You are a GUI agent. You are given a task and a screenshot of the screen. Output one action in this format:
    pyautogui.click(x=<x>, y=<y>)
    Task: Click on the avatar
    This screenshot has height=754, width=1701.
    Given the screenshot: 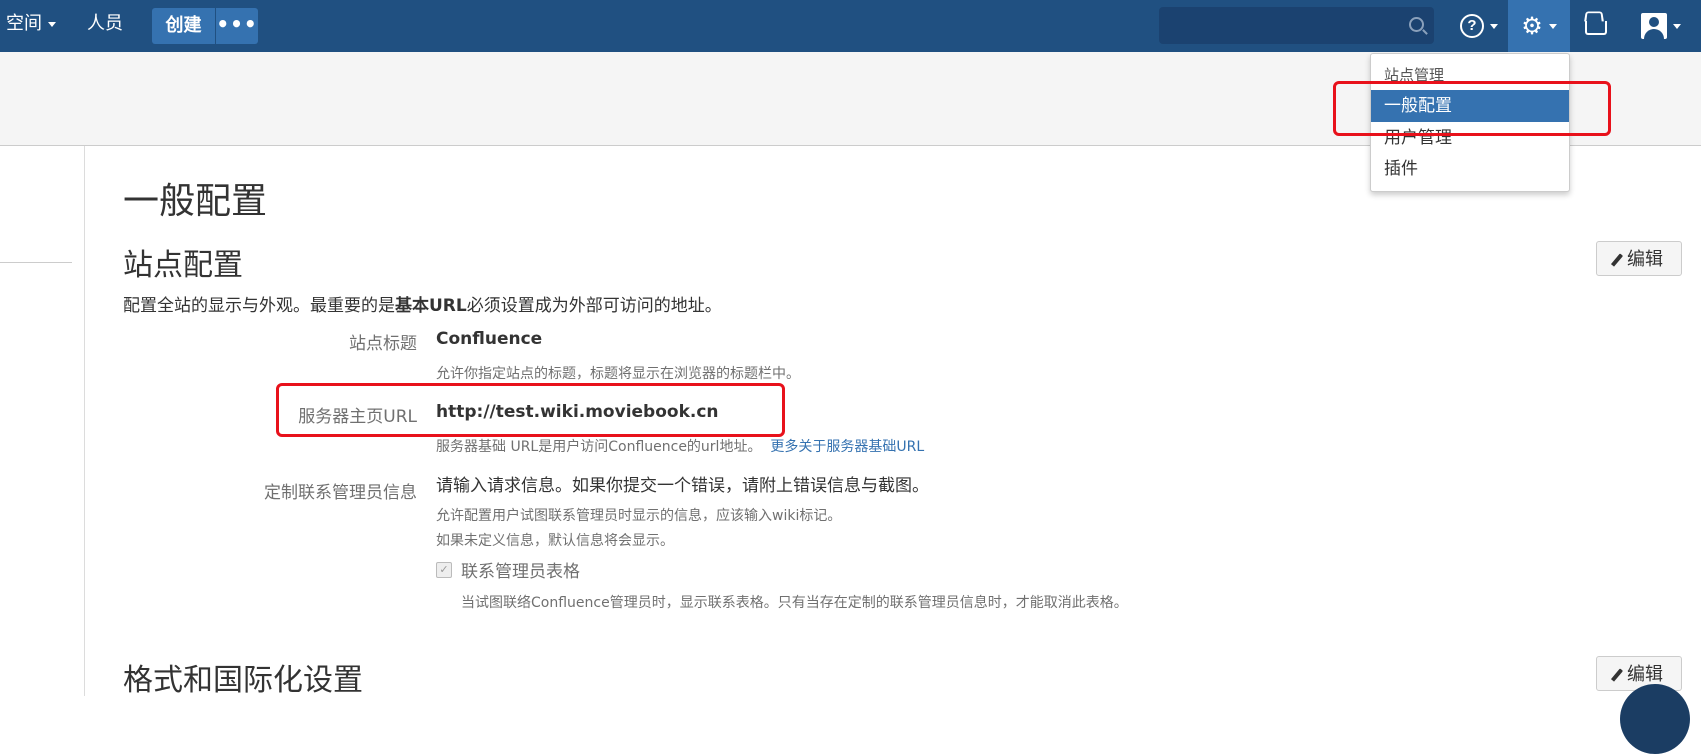 What is the action you would take?
    pyautogui.click(x=1654, y=26)
    